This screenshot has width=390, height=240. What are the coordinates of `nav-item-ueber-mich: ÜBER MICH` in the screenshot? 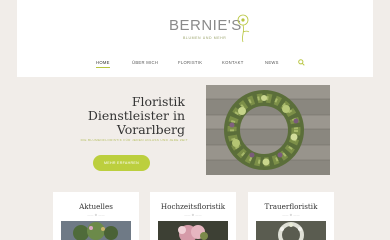 It's located at (145, 62).